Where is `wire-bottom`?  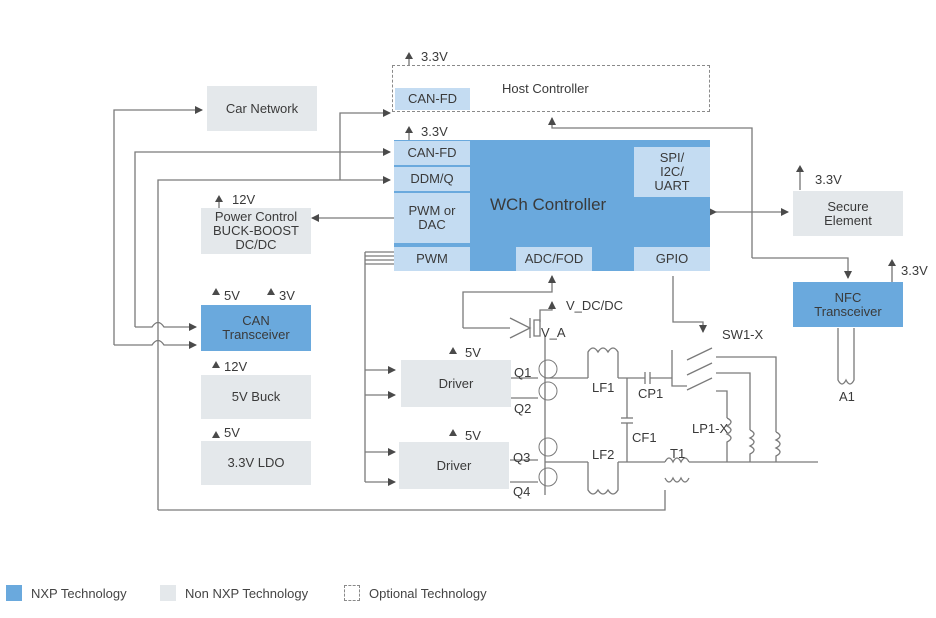 wire-bottom is located at coordinates (412, 500).